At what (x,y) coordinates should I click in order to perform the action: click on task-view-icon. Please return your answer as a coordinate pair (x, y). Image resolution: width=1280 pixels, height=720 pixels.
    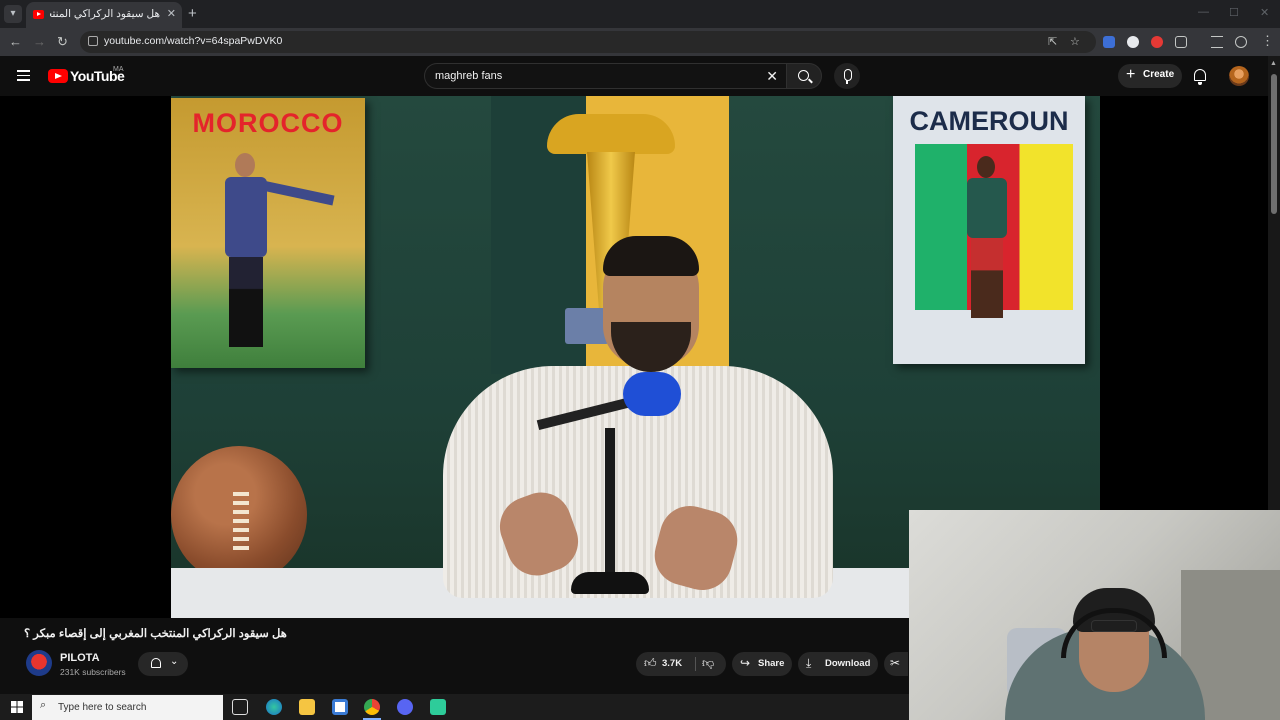
    Looking at the image, I should click on (240, 707).